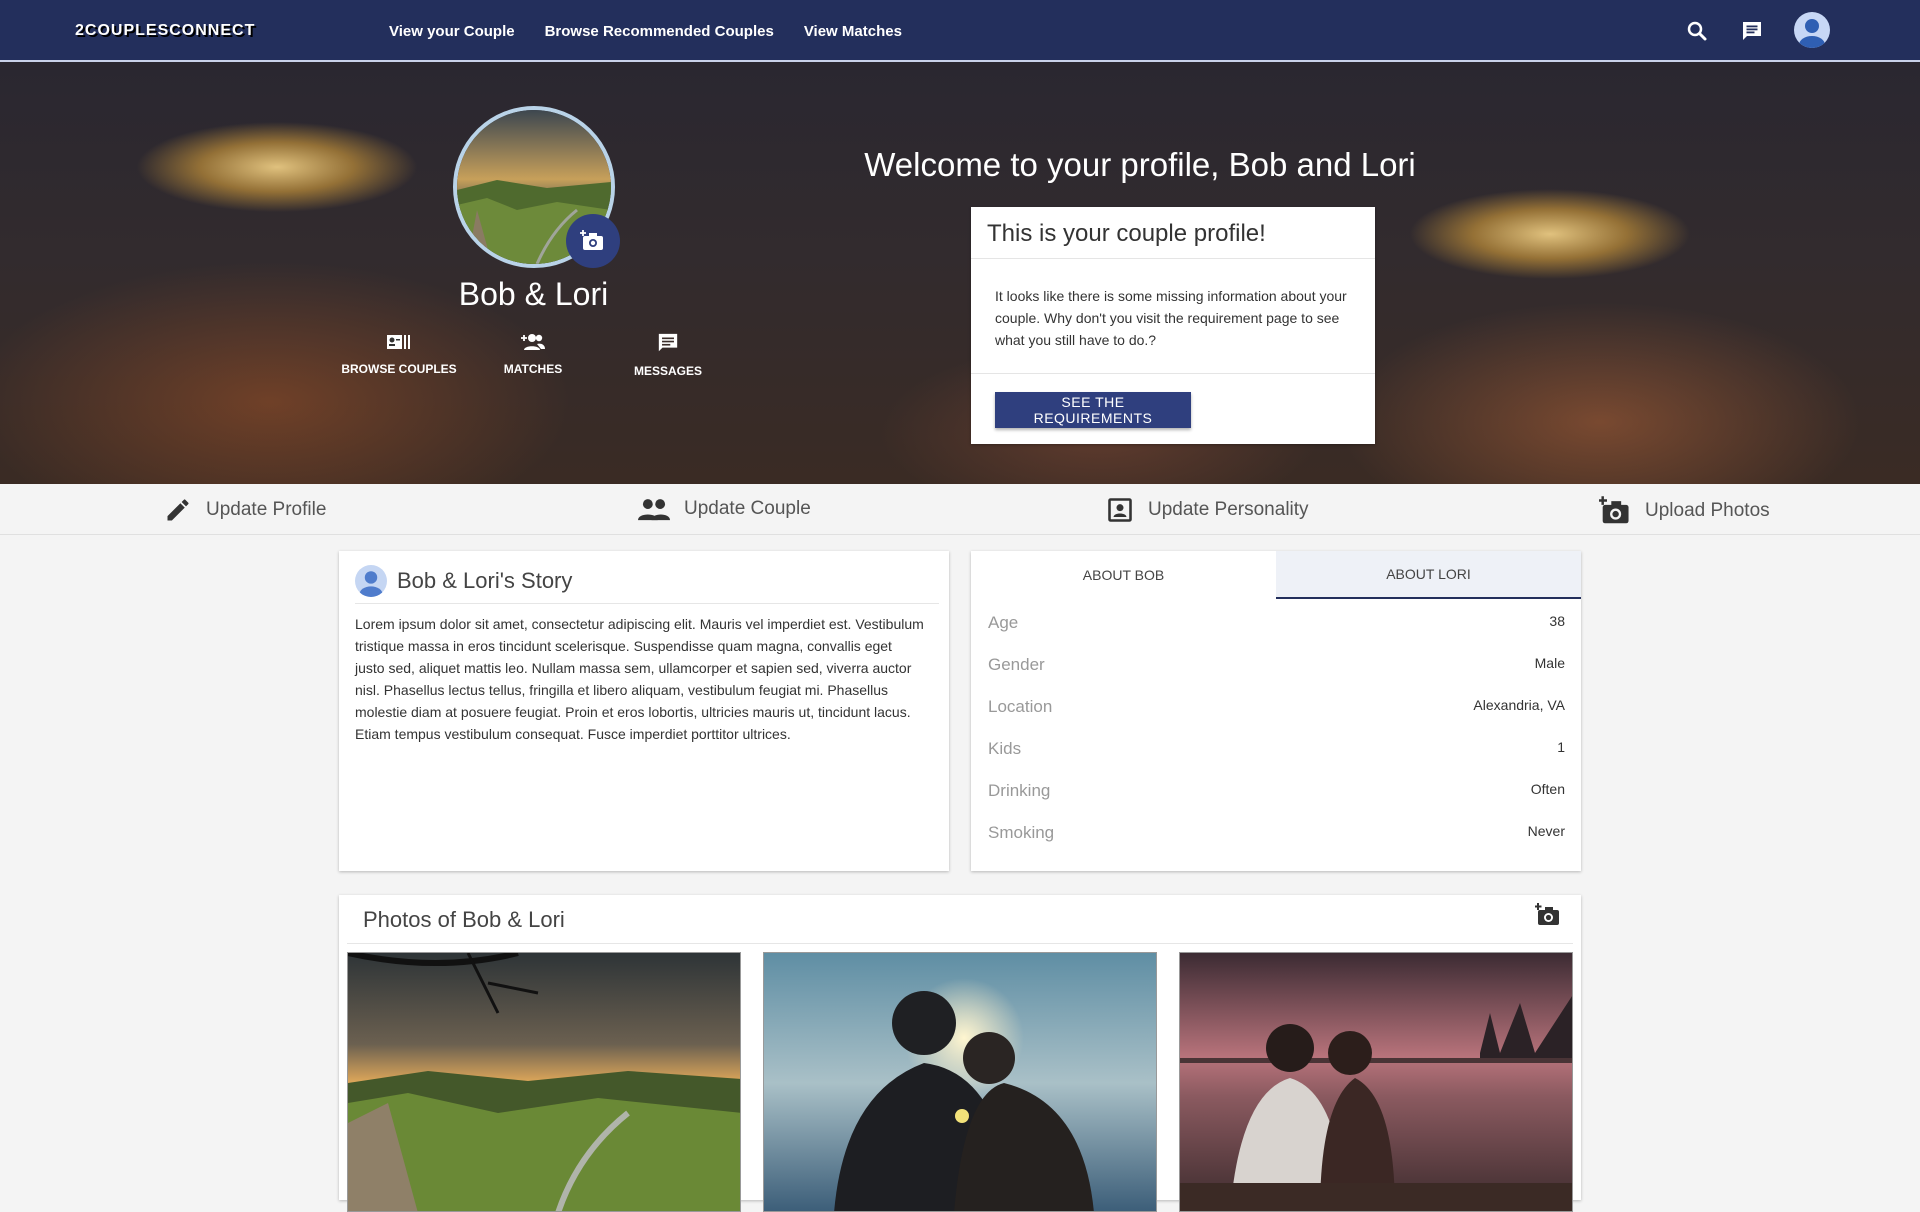 Image resolution: width=1920 pixels, height=1212 pixels. What do you see at coordinates (1276, 622) in the screenshot?
I see `about-row-age: Age 38` at bounding box center [1276, 622].